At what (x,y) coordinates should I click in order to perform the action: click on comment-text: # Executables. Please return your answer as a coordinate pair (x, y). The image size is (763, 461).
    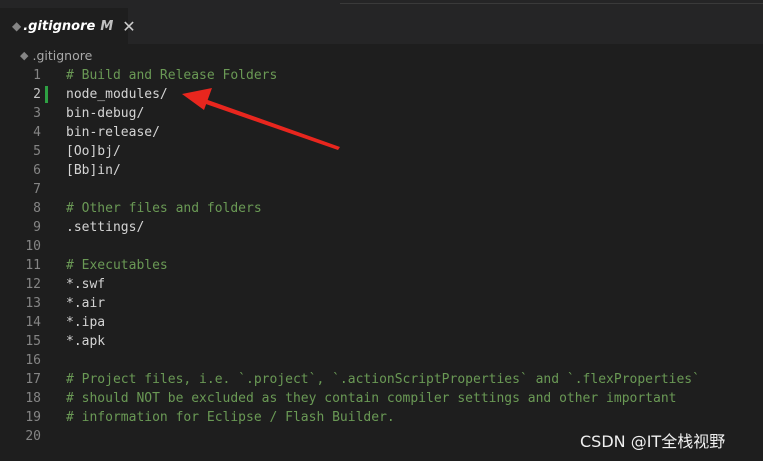
    Looking at the image, I should click on (117, 265).